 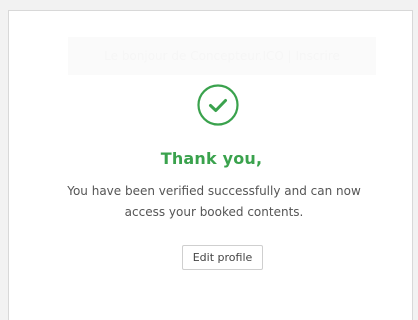 I want to click on thank-you-title: Thank you,, so click(x=211, y=158).